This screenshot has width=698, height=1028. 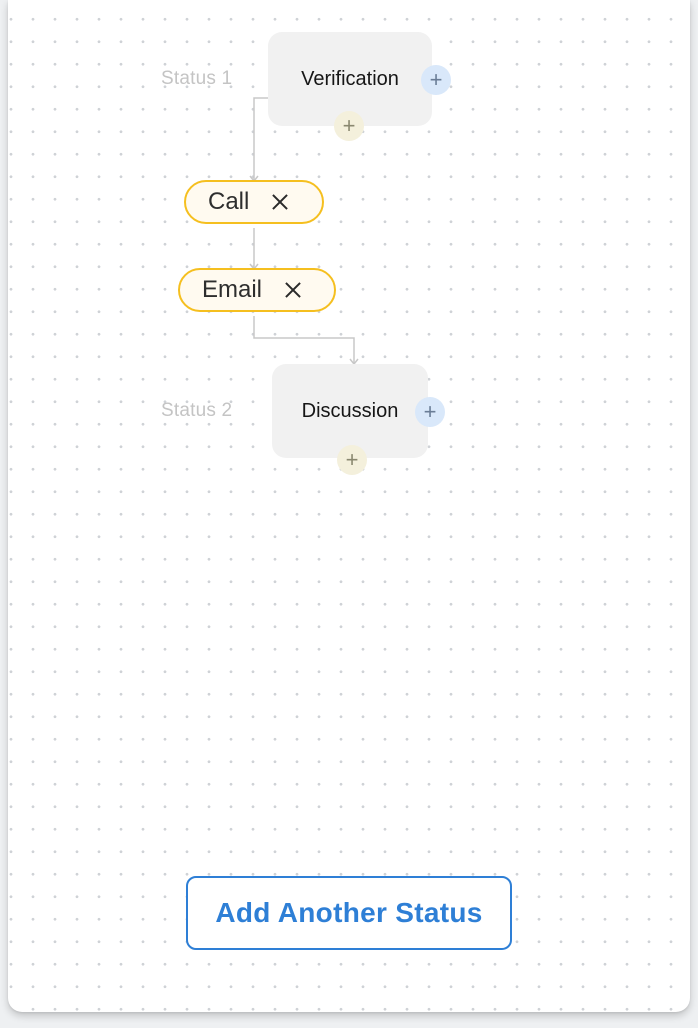 I want to click on status-name: Verification, so click(x=350, y=78).